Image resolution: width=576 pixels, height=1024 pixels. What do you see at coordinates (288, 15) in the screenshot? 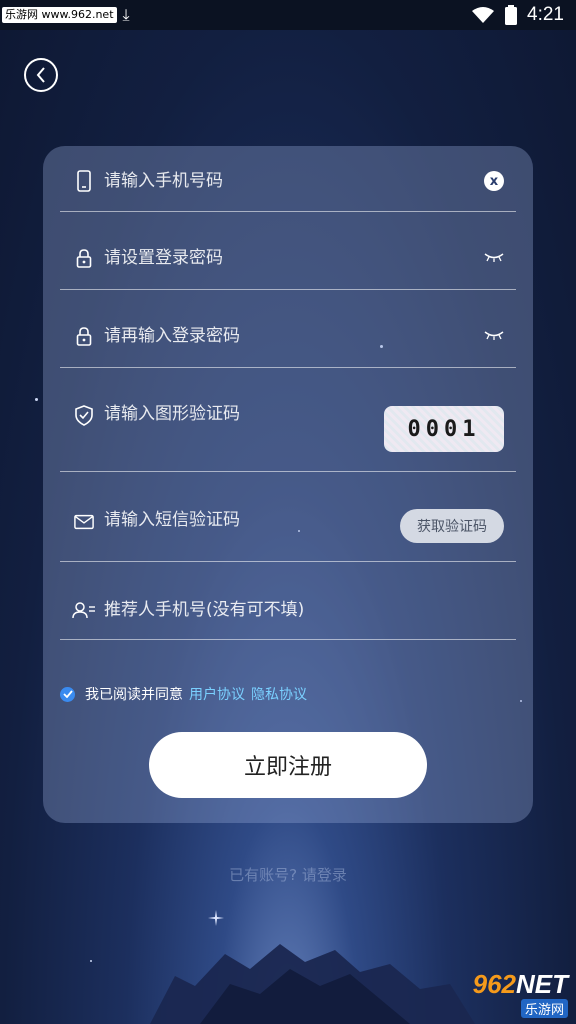
I see `status-bar: 乐游网 www.962.net ⤓ 4:21` at bounding box center [288, 15].